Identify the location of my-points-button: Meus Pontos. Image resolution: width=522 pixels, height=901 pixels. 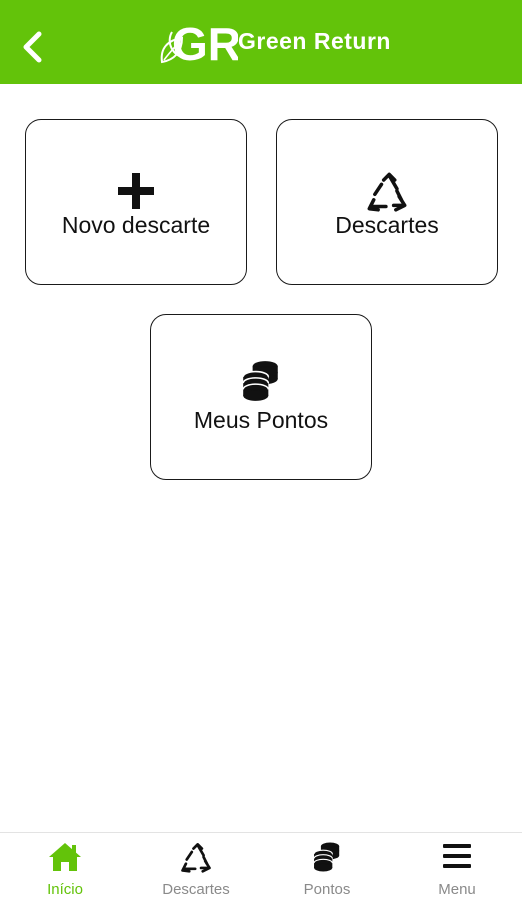
(261, 397).